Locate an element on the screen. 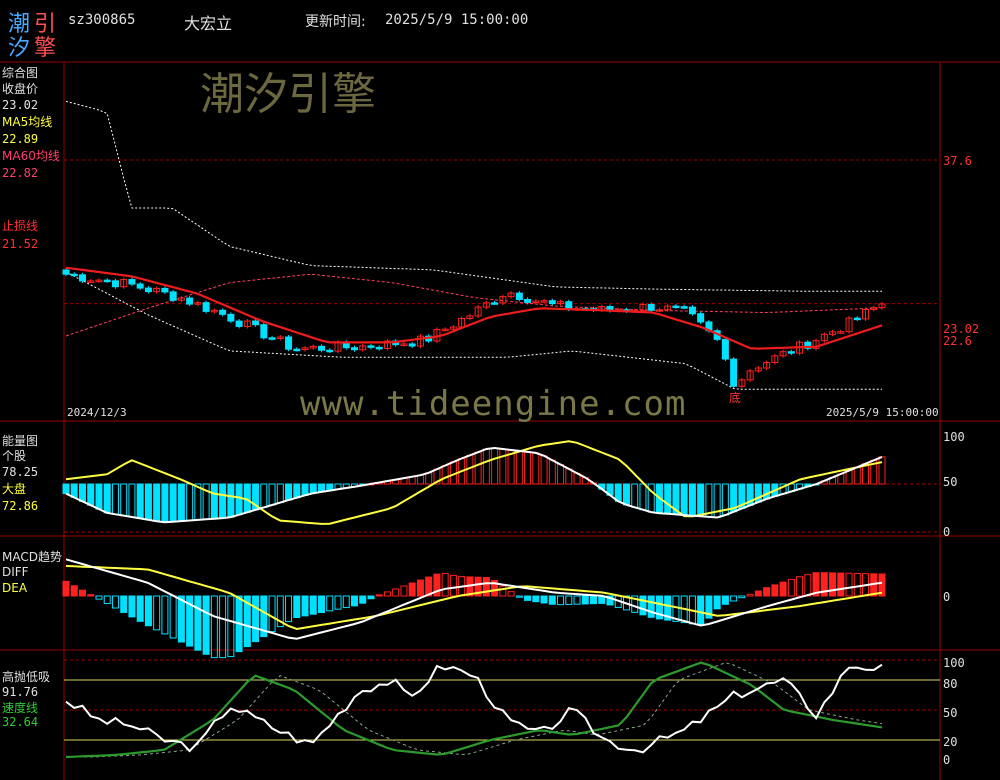  energy-legend: 能量图 个股 78.25 大盘 72.86 is located at coordinates (20, 473).